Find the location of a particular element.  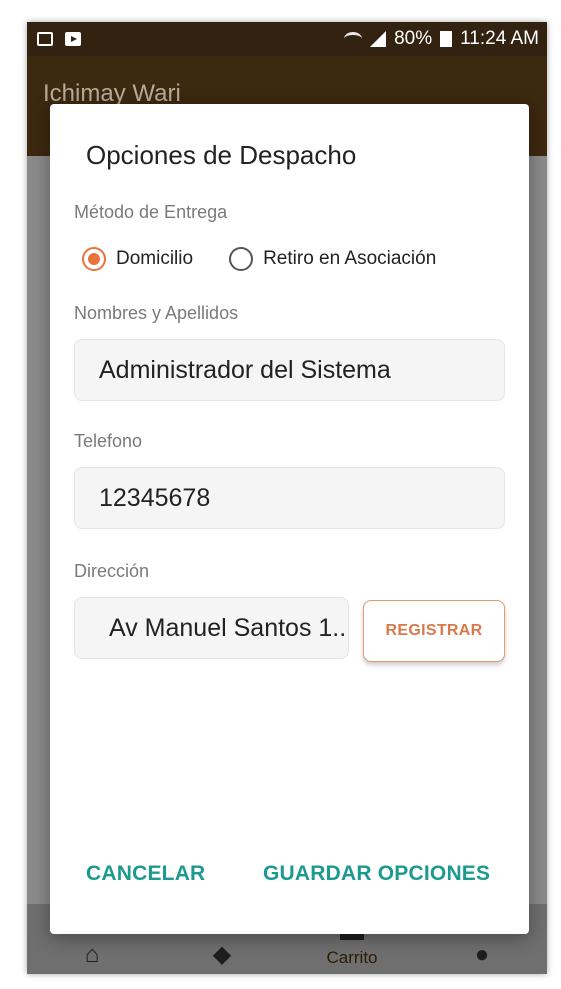

radio-domicilio: Domicilio is located at coordinates (137, 259).